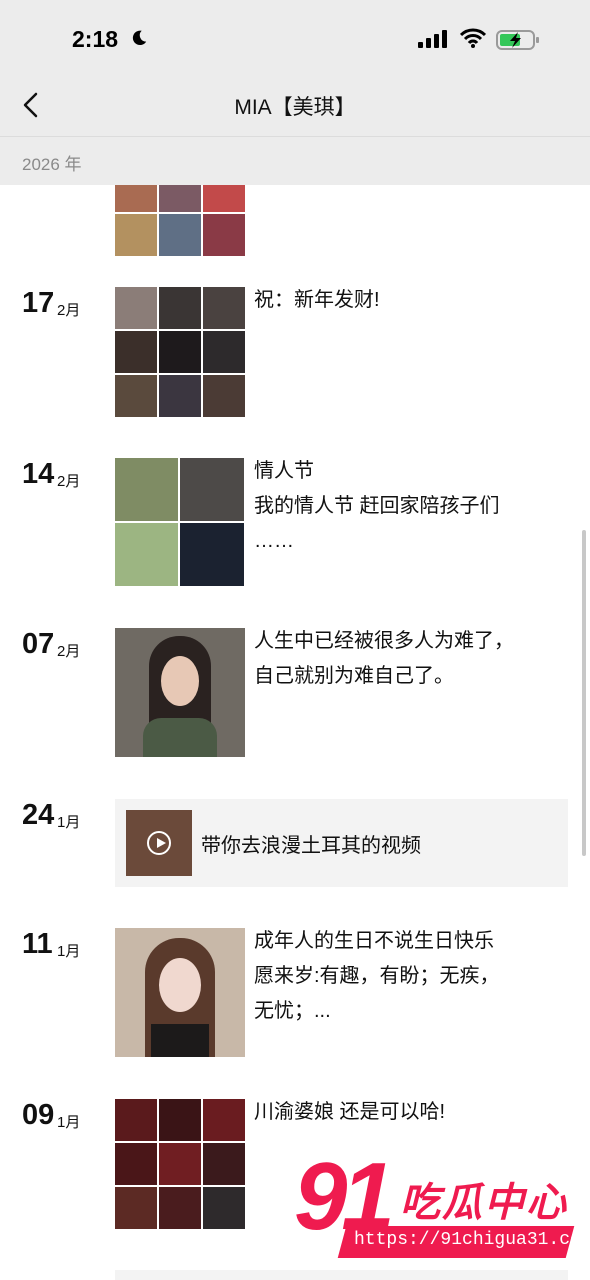 This screenshot has height=1280, width=590. What do you see at coordinates (38, 474) in the screenshot?
I see `entry-day: 14` at bounding box center [38, 474].